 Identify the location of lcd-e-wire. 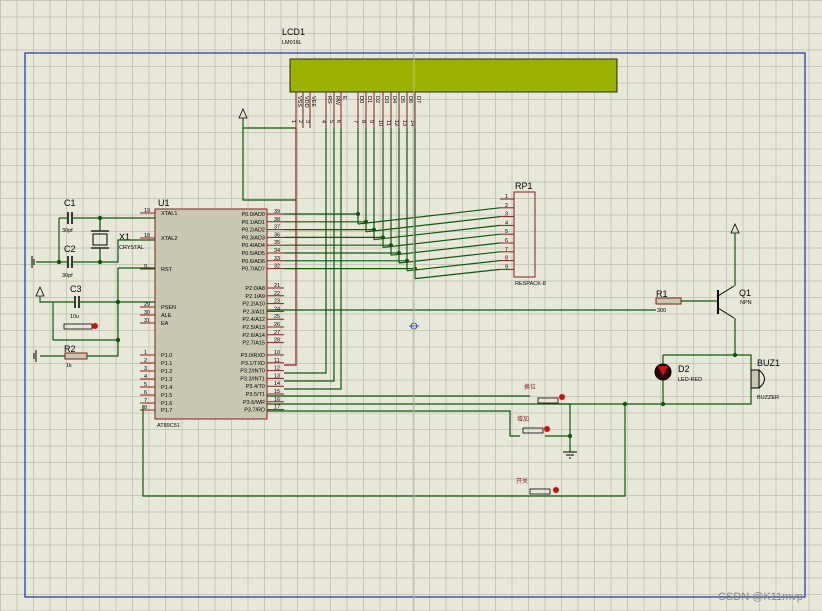
(313, 259).